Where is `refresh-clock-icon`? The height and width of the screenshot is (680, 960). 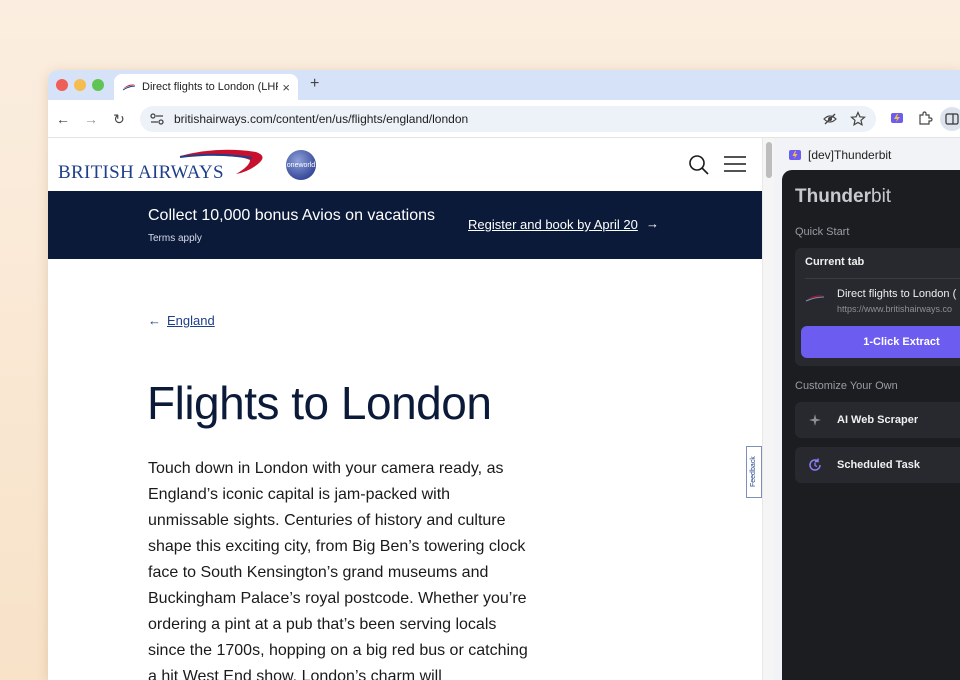 refresh-clock-icon is located at coordinates (815, 464).